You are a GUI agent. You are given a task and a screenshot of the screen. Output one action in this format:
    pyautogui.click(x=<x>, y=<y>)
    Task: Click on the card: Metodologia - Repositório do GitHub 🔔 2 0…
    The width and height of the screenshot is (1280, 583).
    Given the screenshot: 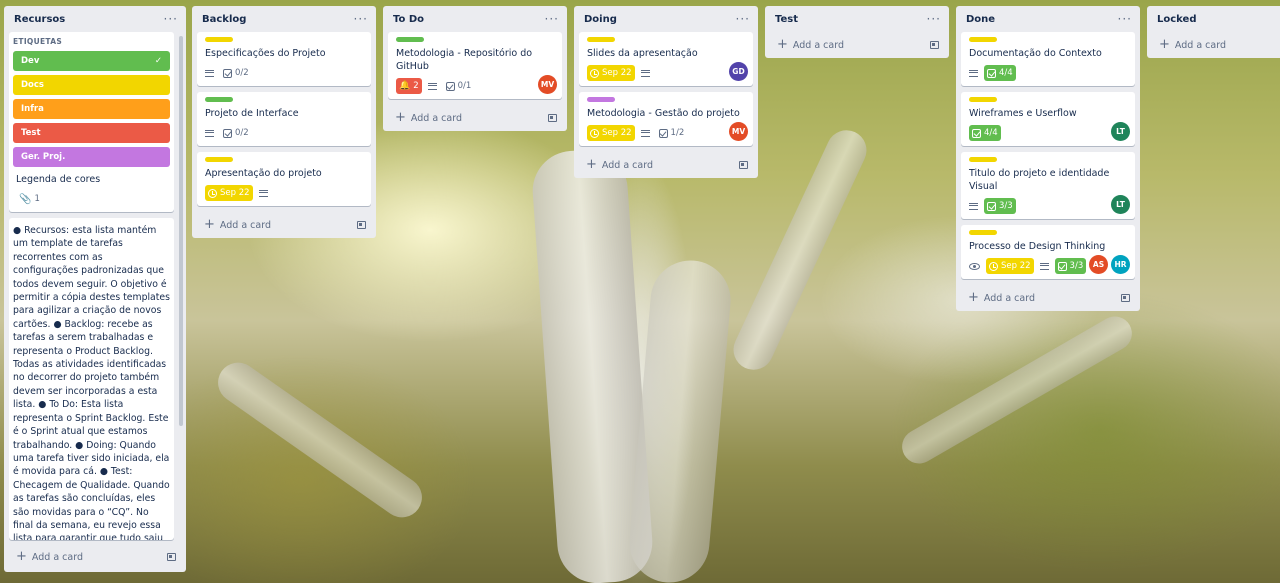 What is the action you would take?
    pyautogui.click(x=475, y=65)
    